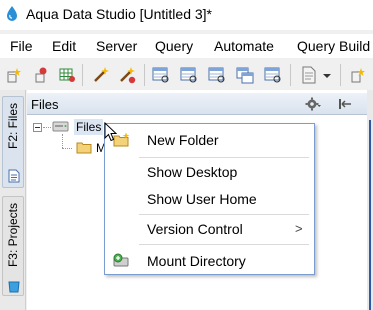 Image resolution: width=373 pixels, height=310 pixels. I want to click on tree-collapse-toggle, so click(37, 127).